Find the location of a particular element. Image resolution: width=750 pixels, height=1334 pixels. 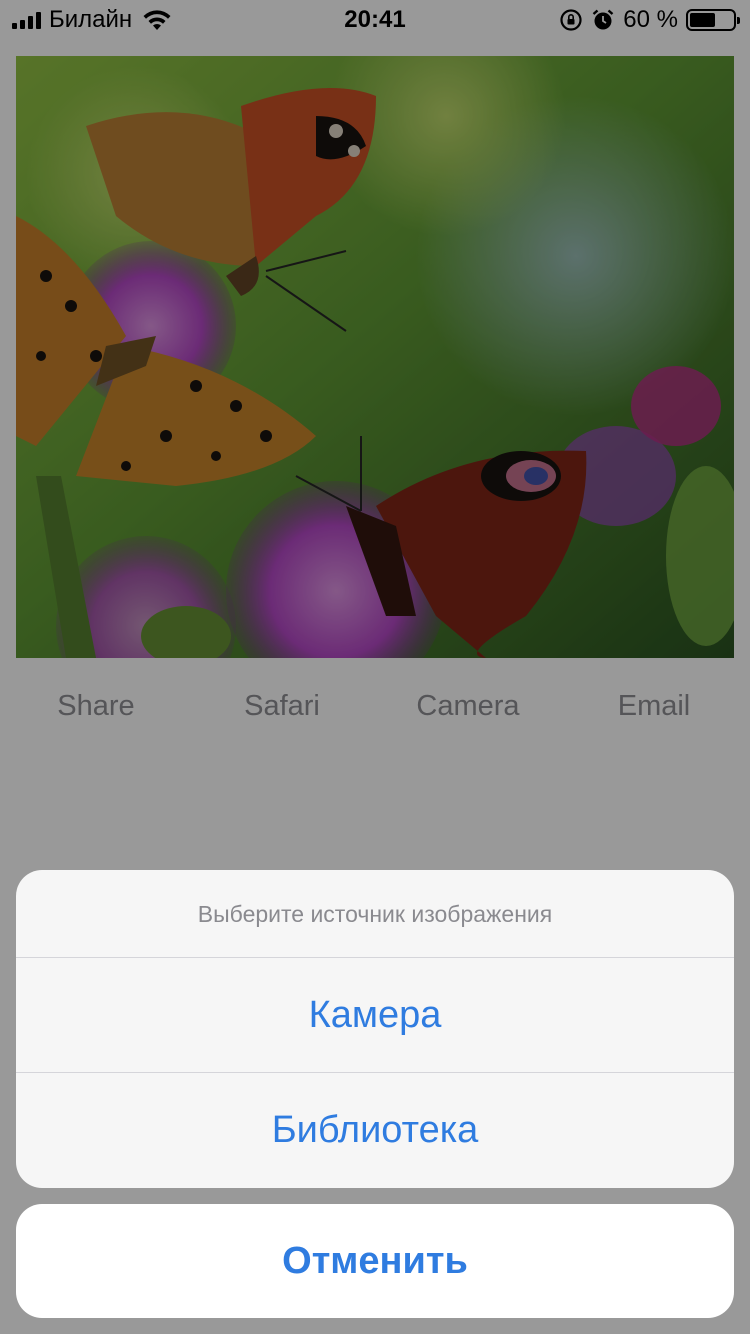

cancel-button: Отменить is located at coordinates (375, 1261).